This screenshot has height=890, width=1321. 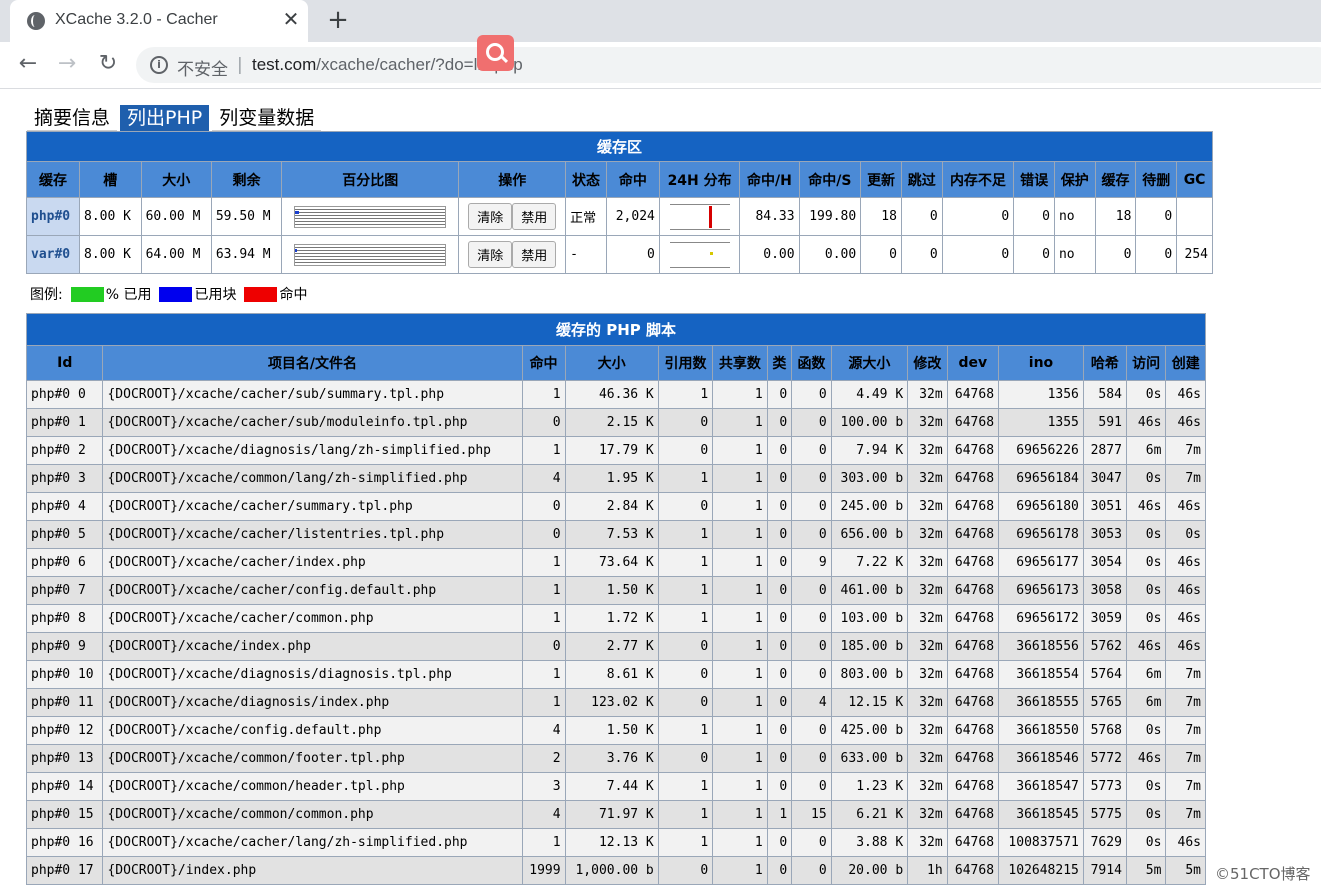 What do you see at coordinates (699, 216) in the screenshot?
I see `distribution-cell` at bounding box center [699, 216].